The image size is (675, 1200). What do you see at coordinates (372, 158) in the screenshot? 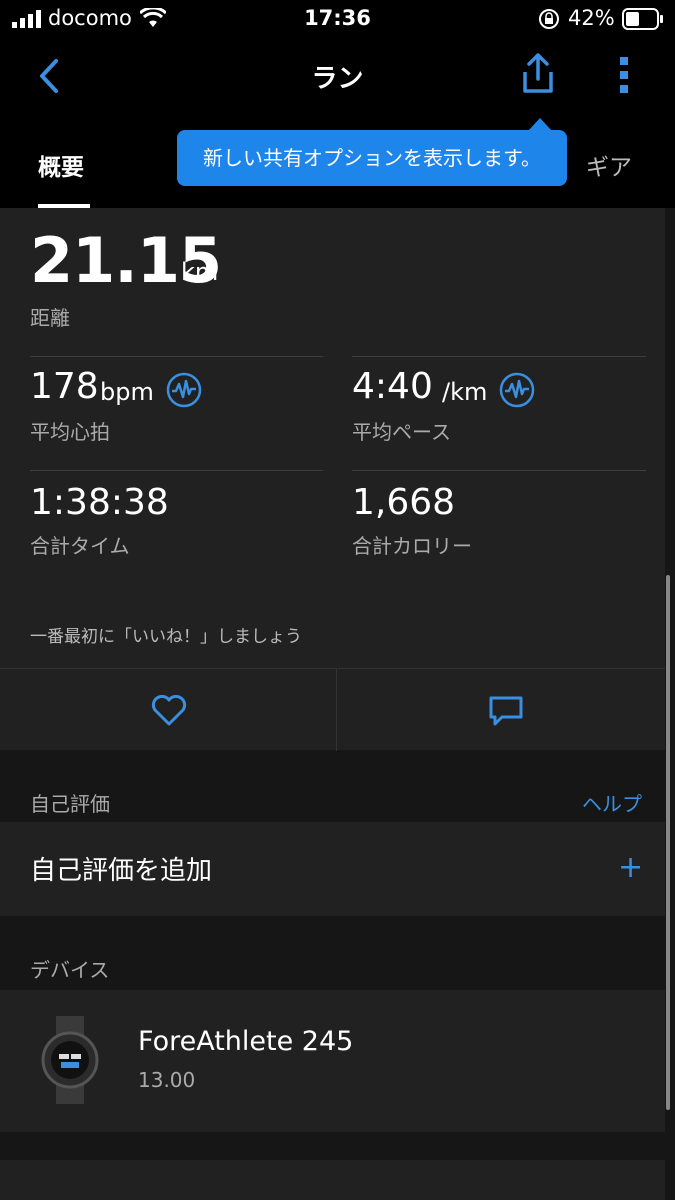
I see `share-tooltip: 新しい共有オプションを表示します。` at bounding box center [372, 158].